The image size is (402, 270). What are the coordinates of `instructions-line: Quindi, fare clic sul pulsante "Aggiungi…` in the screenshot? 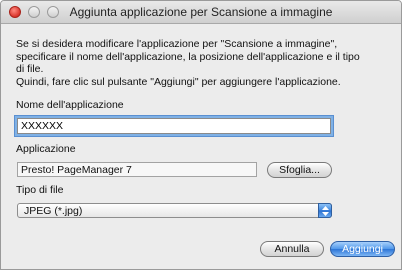 It's located at (178, 81).